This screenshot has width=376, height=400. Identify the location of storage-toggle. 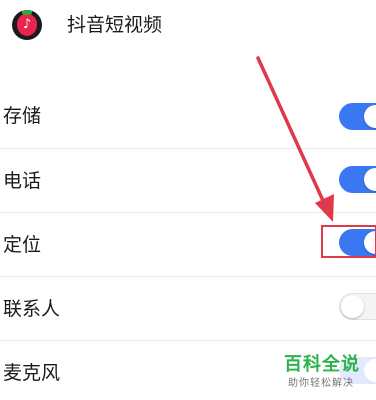
(357, 116).